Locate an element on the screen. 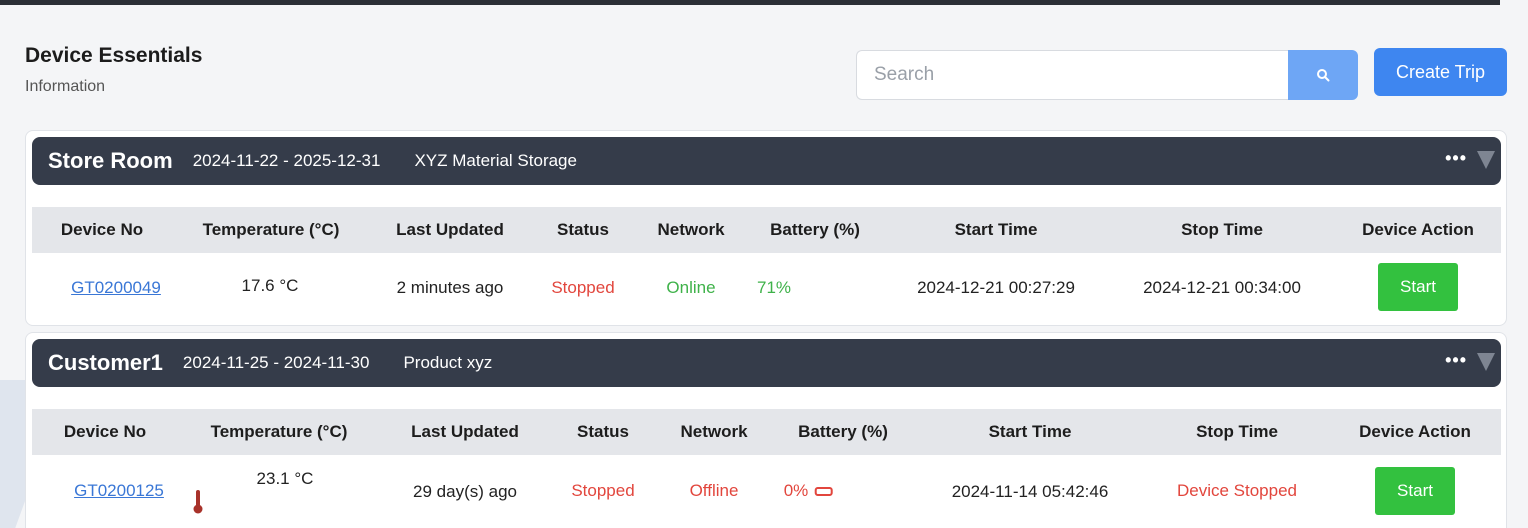 The height and width of the screenshot is (528, 1528). search-button is located at coordinates (1323, 75).